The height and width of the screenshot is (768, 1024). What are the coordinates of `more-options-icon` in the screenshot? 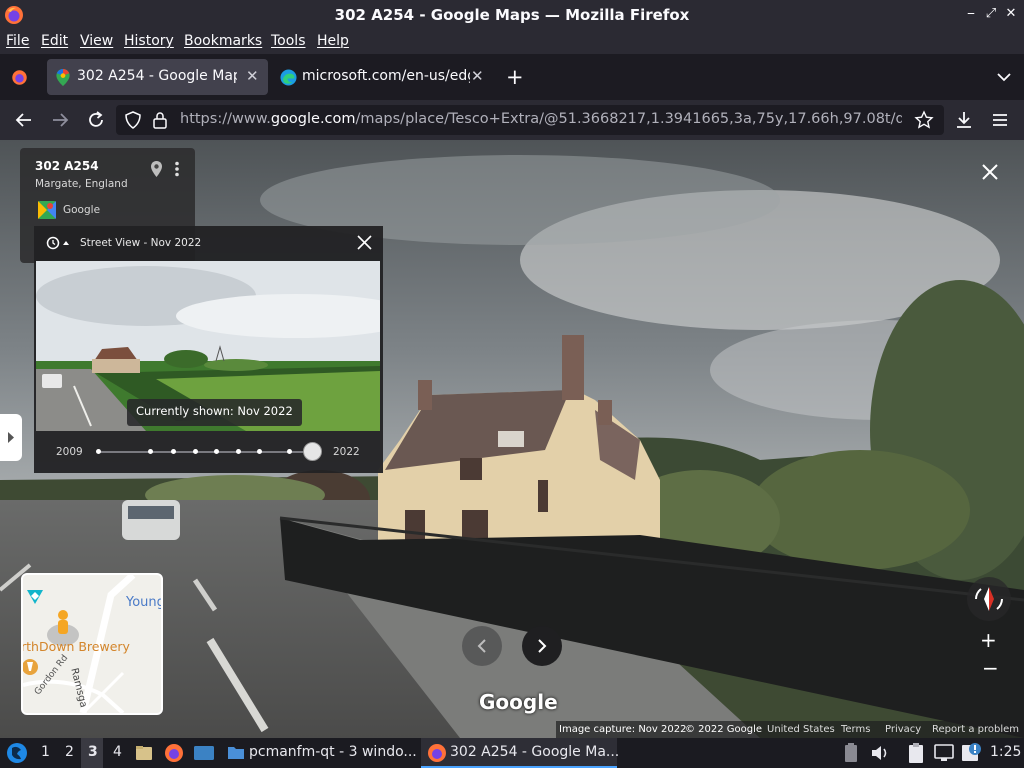 It's located at (177, 169).